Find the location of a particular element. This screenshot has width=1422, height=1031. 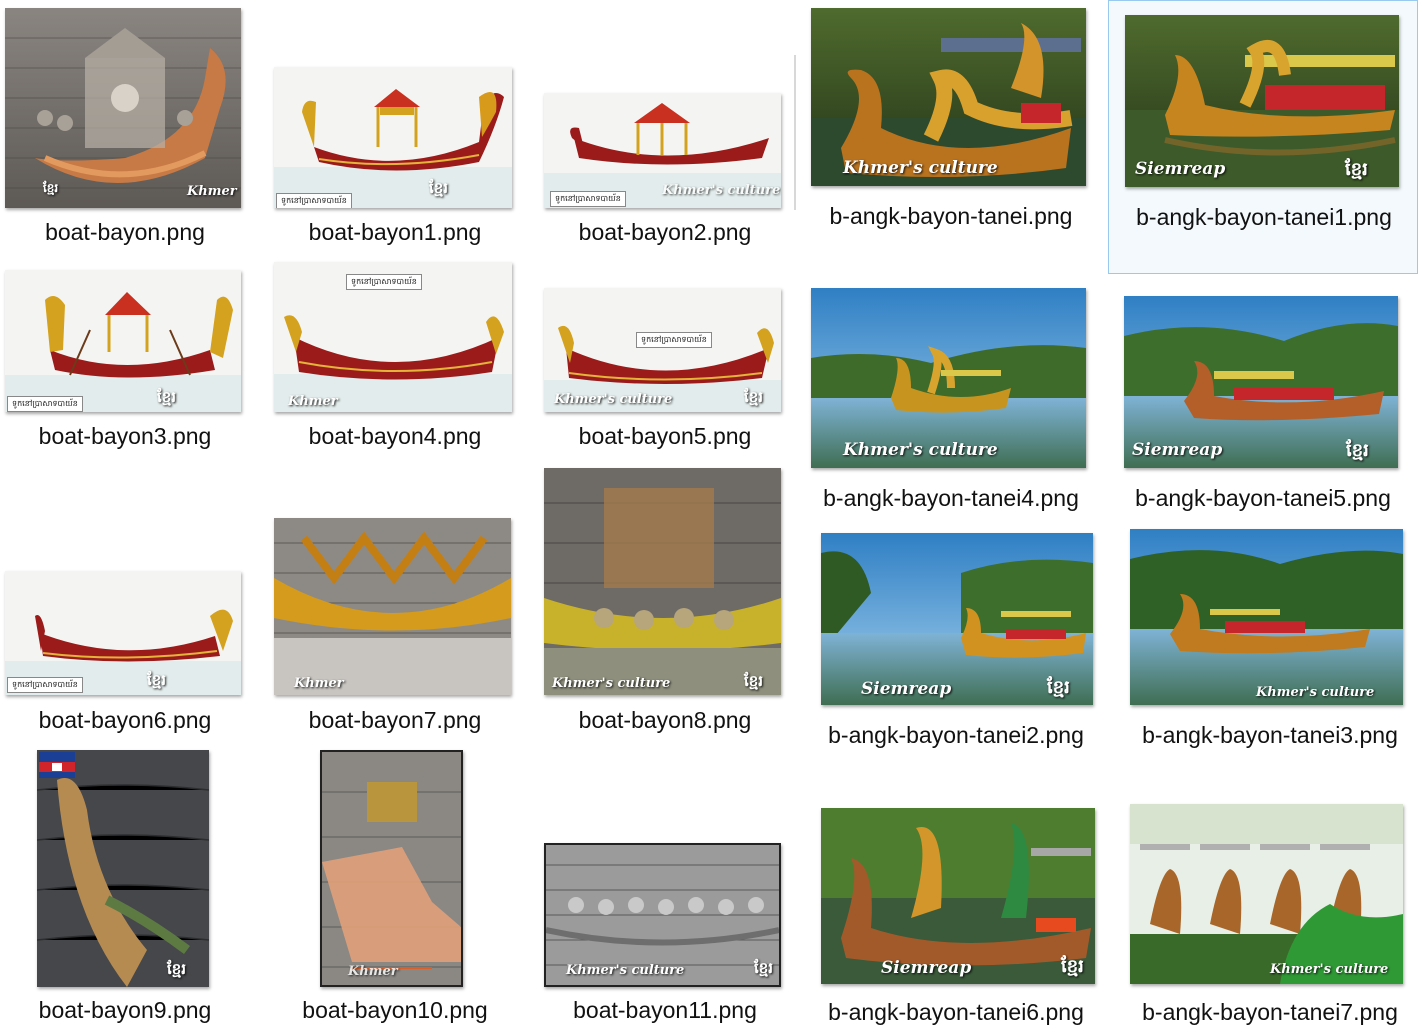

file-item: Siemreap ខ្មែរ b-angk-bayon-tanei2.png is located at coordinates (956, 662).